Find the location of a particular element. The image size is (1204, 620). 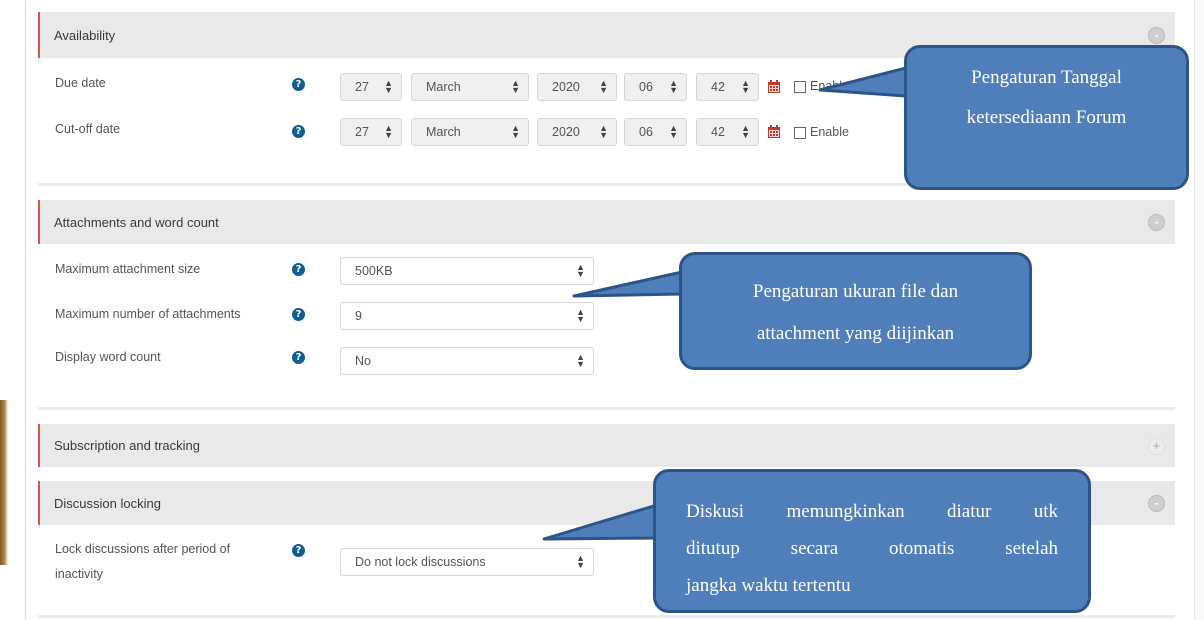

callout-text-line: jangka waktu tertentu is located at coordinates (768, 585).